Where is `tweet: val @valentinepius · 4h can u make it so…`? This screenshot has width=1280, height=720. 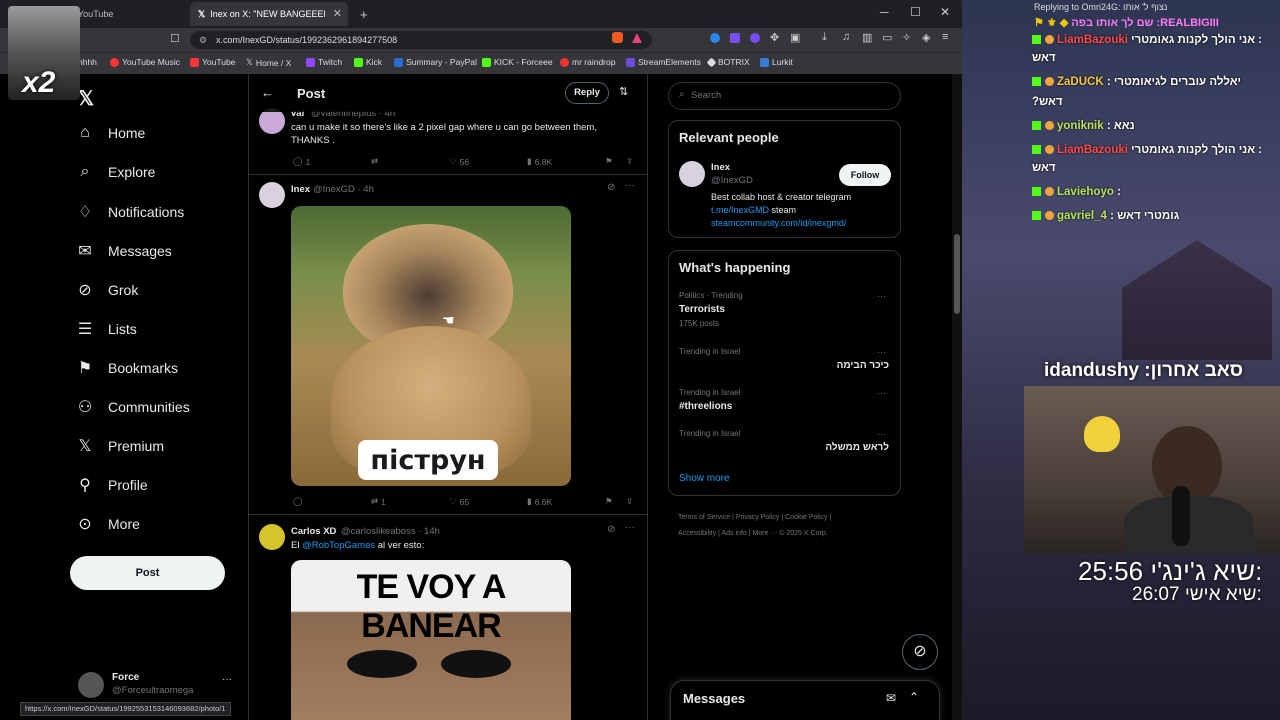 tweet: val @valentinepius · 4h can u make it so… is located at coordinates (448, 142).